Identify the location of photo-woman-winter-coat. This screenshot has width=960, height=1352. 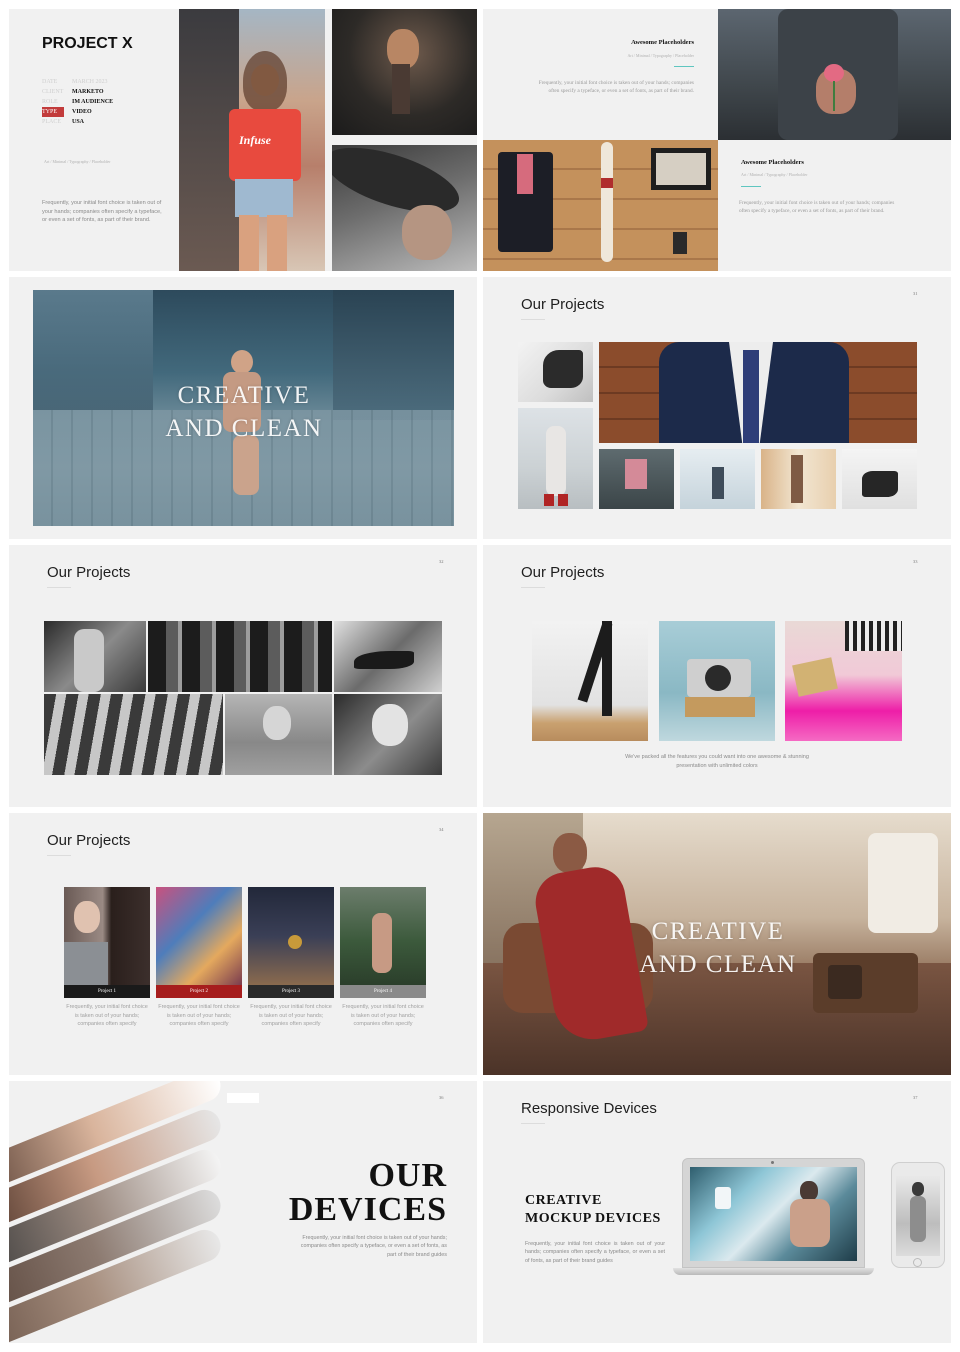
(555, 458).